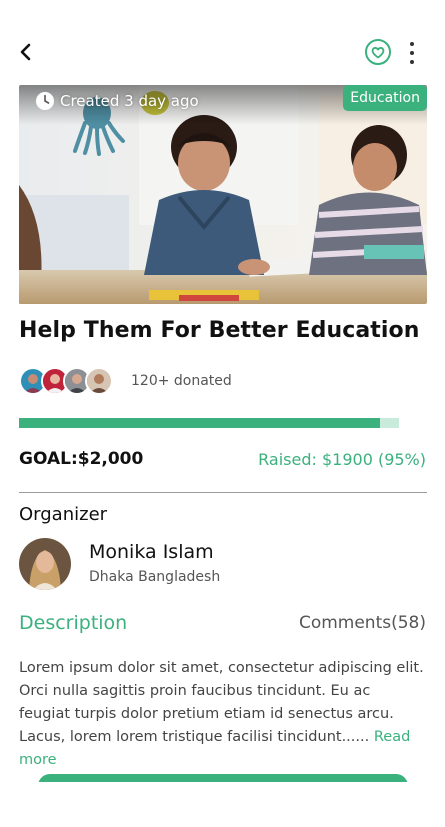 The image size is (445, 827). I want to click on heart-circle-icon, so click(378, 52).